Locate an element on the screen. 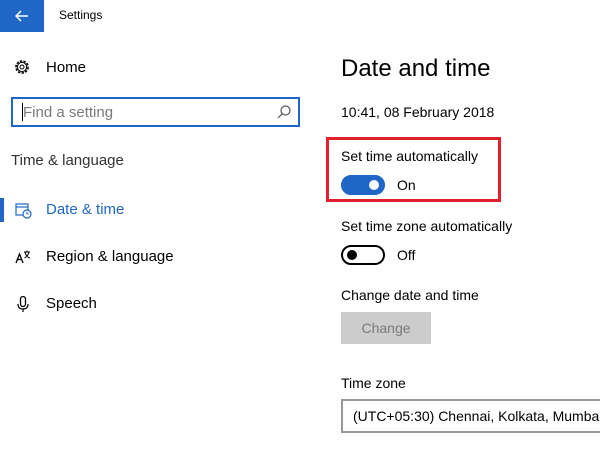 This screenshot has width=600, height=460. set-timezone-auto-state: Off is located at coordinates (406, 255).